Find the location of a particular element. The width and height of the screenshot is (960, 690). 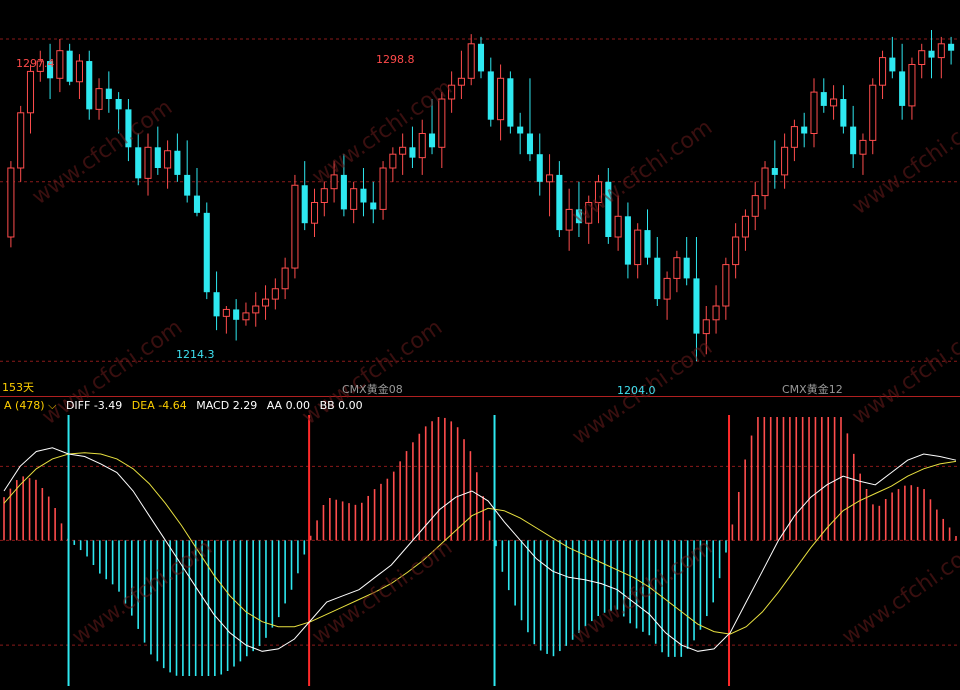

diff-label: DIFF is located at coordinates (78, 405).